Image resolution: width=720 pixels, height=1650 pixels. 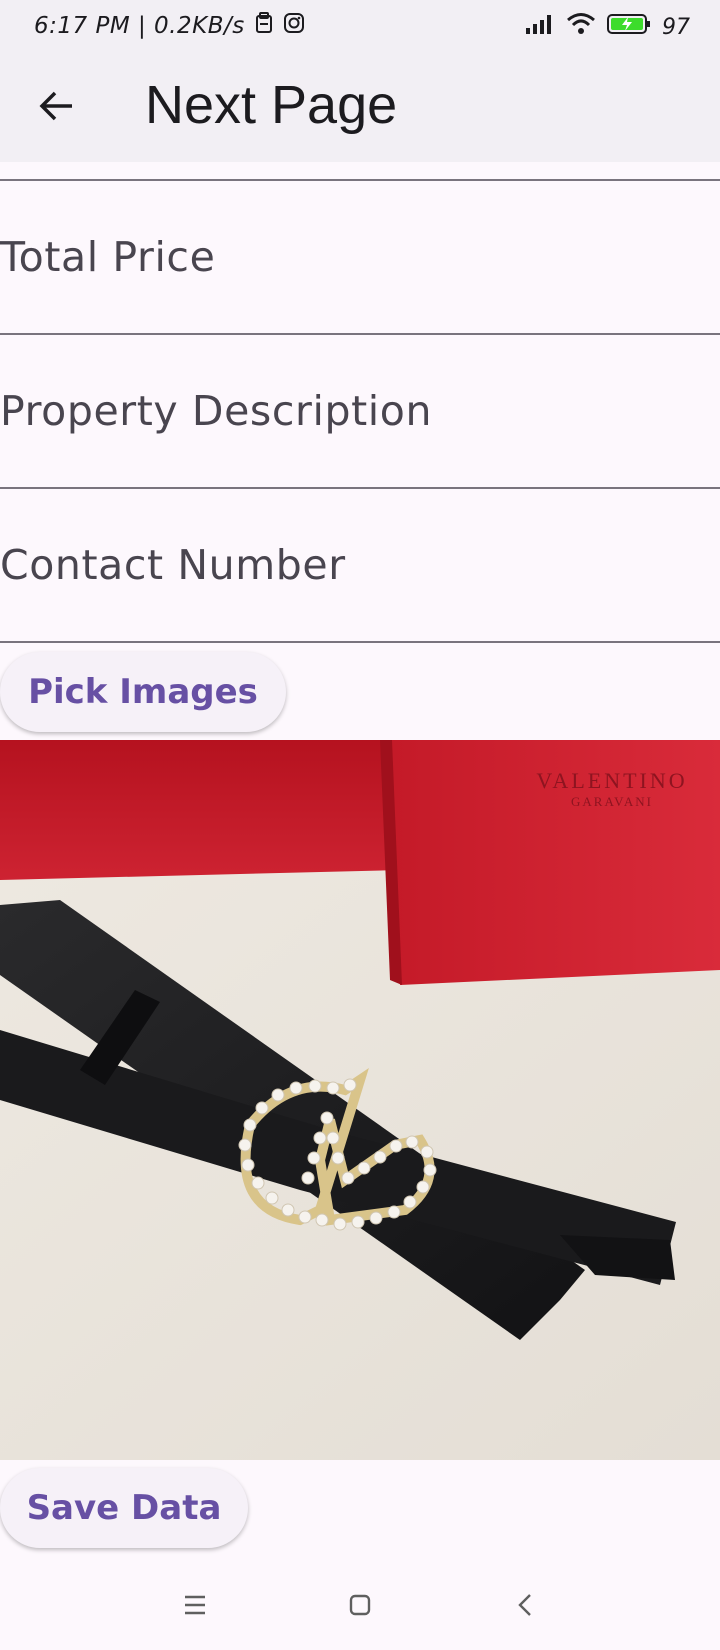 I want to click on total-price-label: Total Price, so click(x=108, y=257).